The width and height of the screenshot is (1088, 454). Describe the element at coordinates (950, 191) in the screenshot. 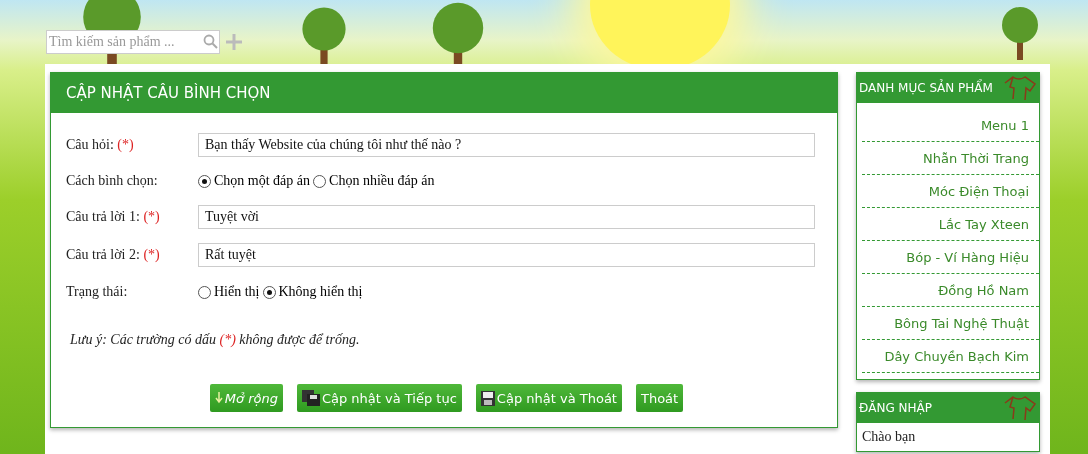

I see `category-link: Móc Điện Thoại` at that location.